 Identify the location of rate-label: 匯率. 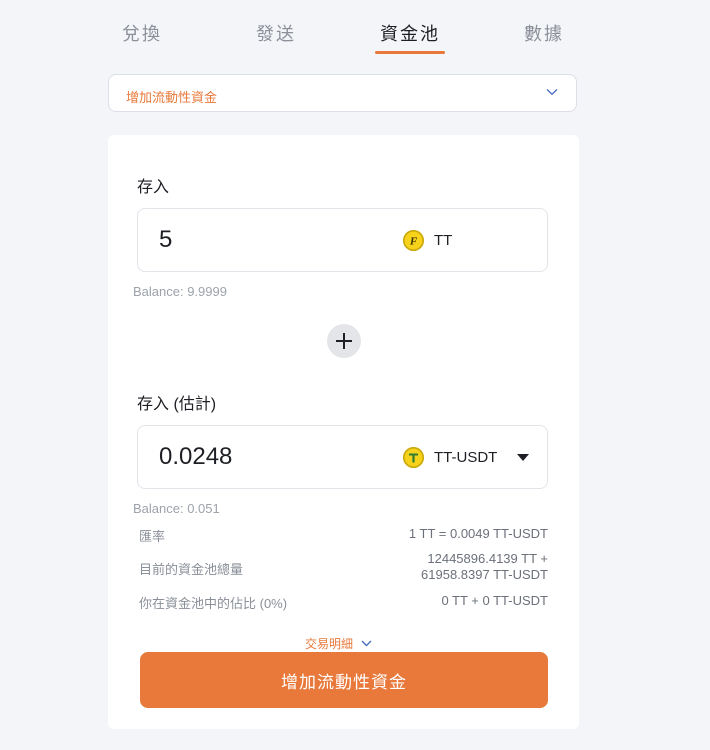
(152, 536).